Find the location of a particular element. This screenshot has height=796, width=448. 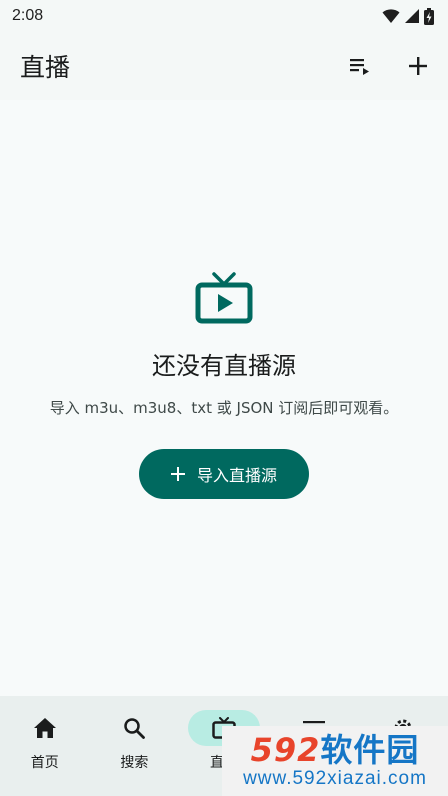

page-title: 直播 is located at coordinates (45, 67).